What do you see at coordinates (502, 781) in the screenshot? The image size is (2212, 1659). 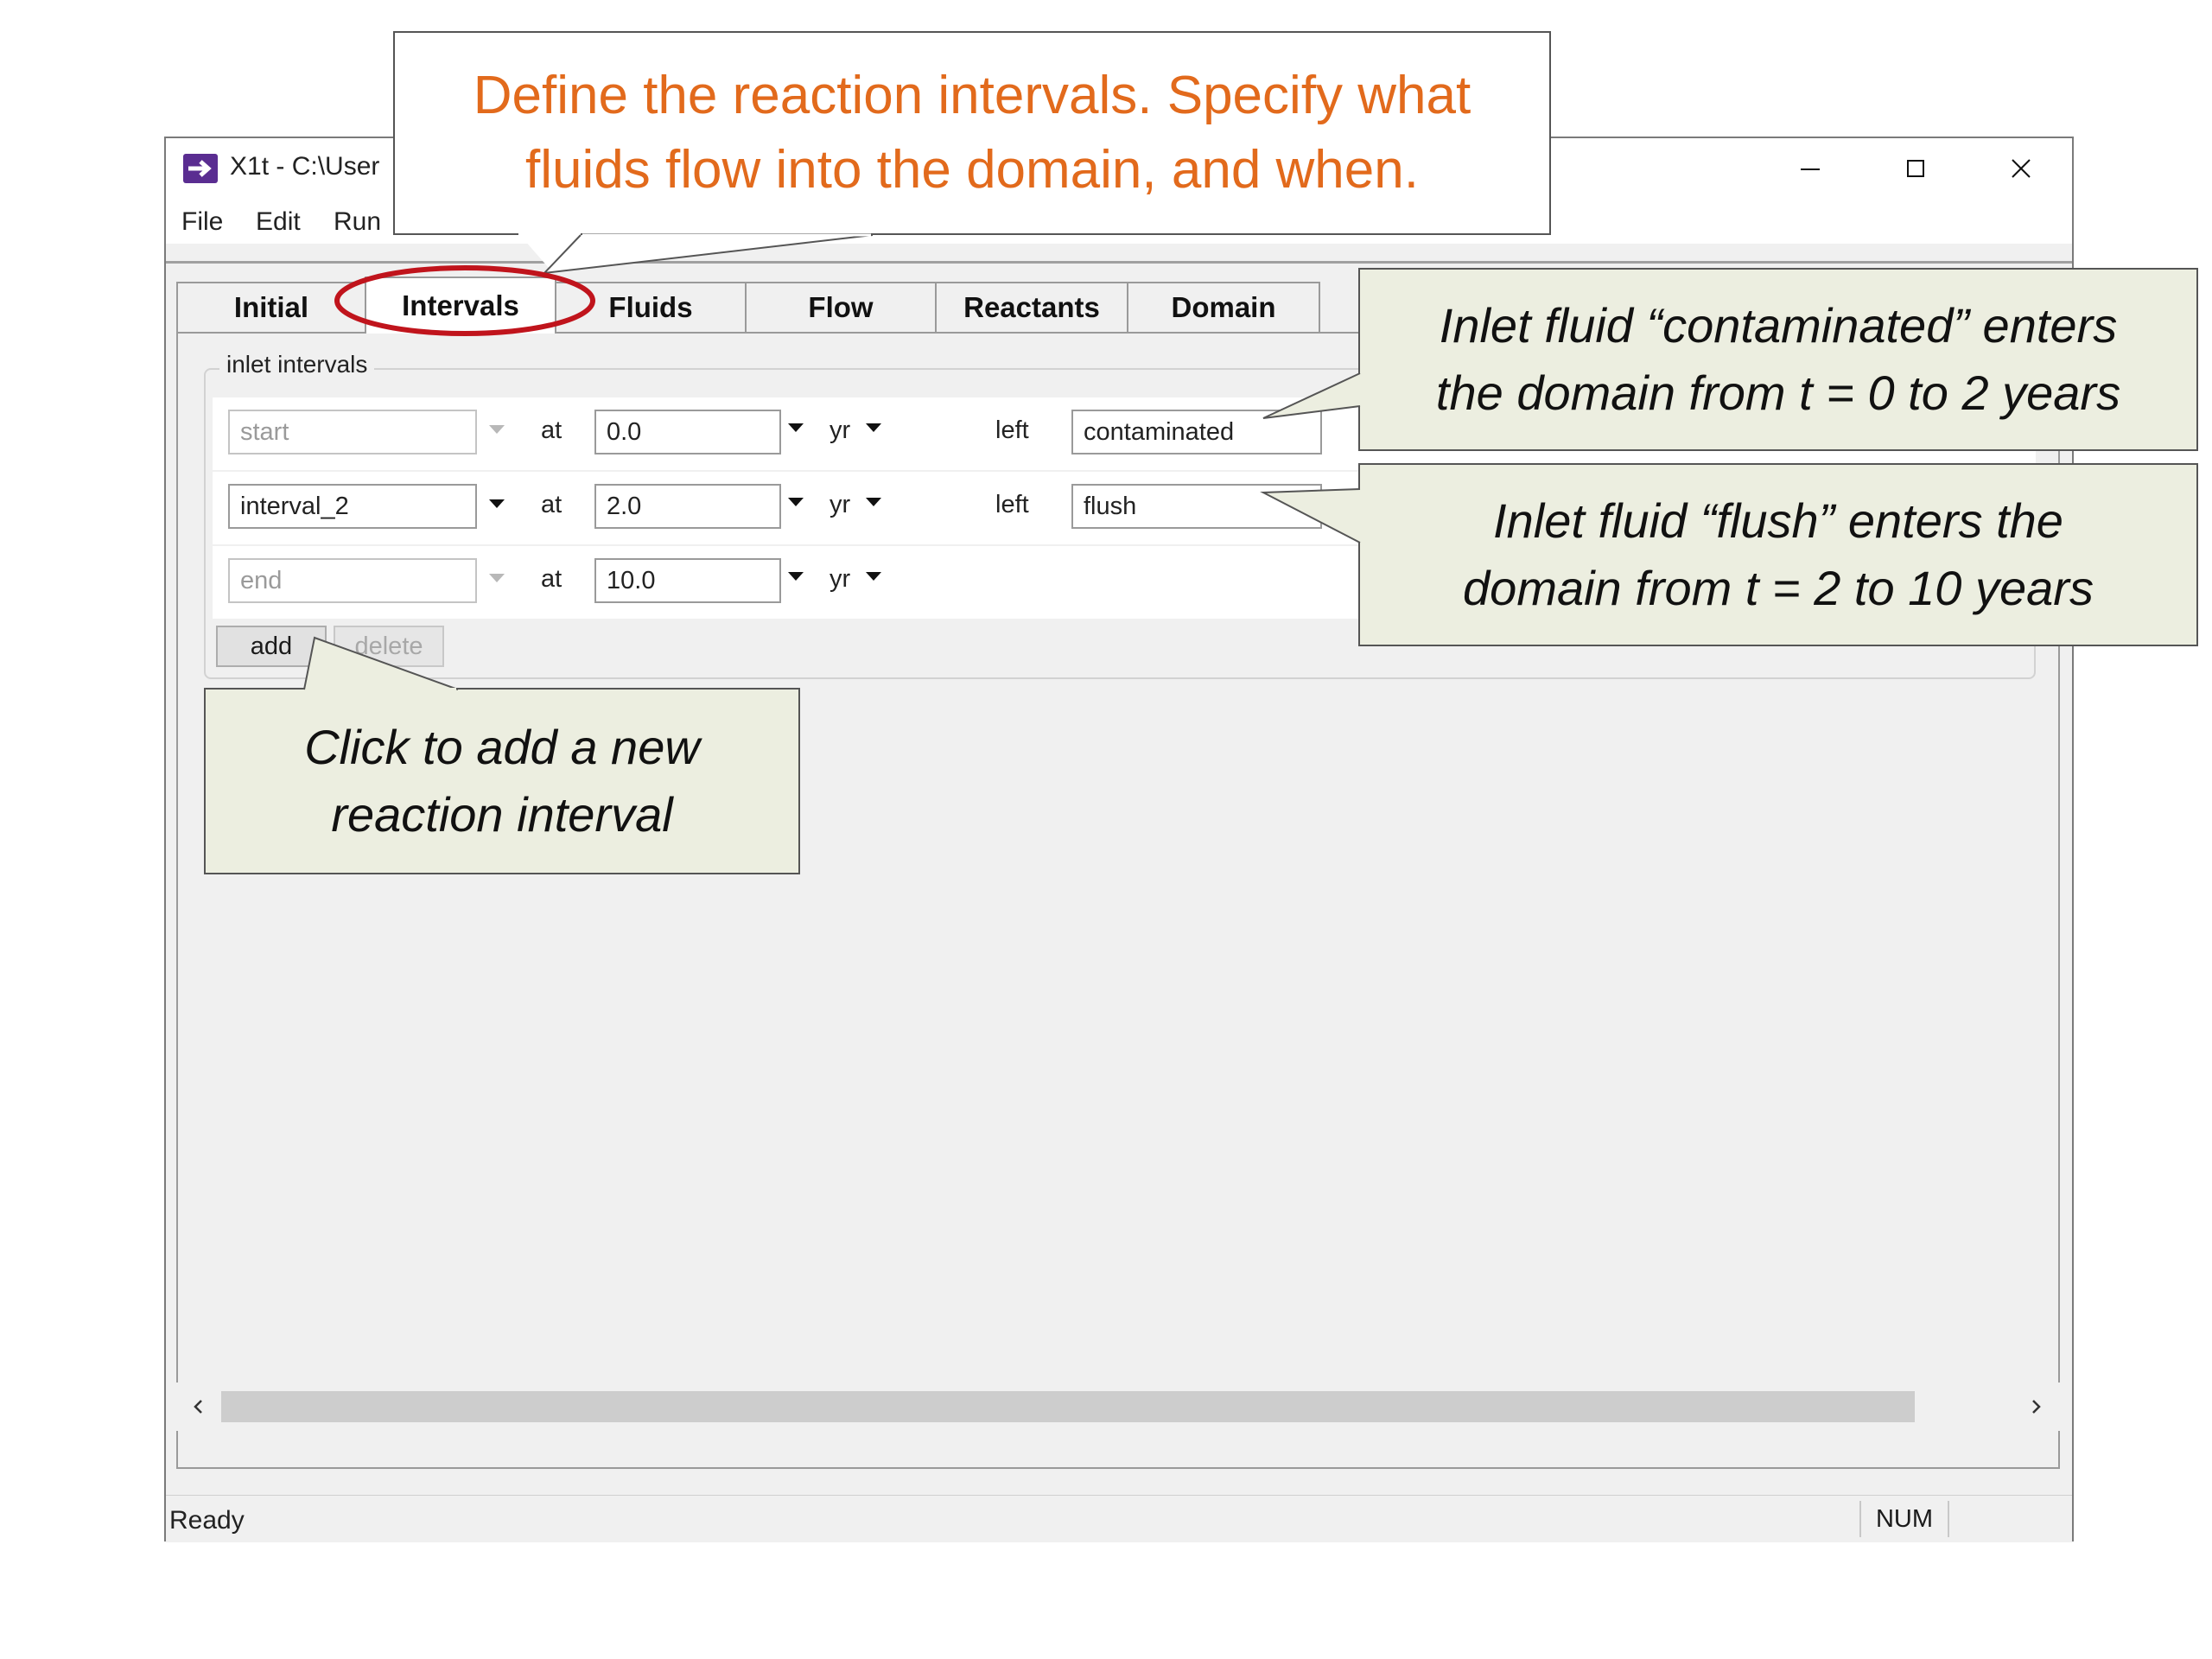 I see `callout-add-interval: Click to add a new reaction interval` at bounding box center [502, 781].